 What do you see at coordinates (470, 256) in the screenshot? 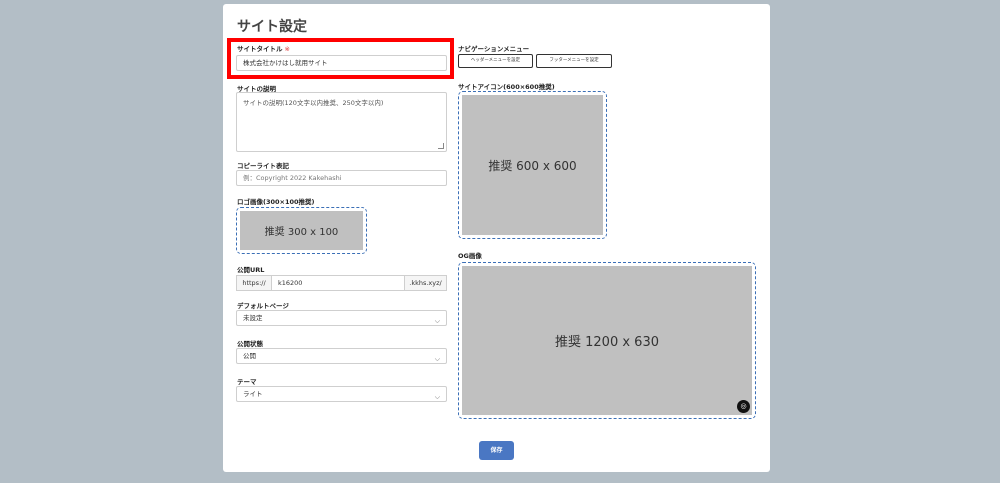
I see `og-image-label: OG画像` at bounding box center [470, 256].